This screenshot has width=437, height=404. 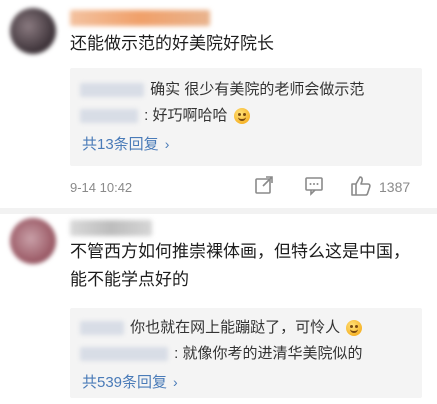 I want to click on reply-preview-row: : 好巧啊哈哈, so click(x=247, y=116).